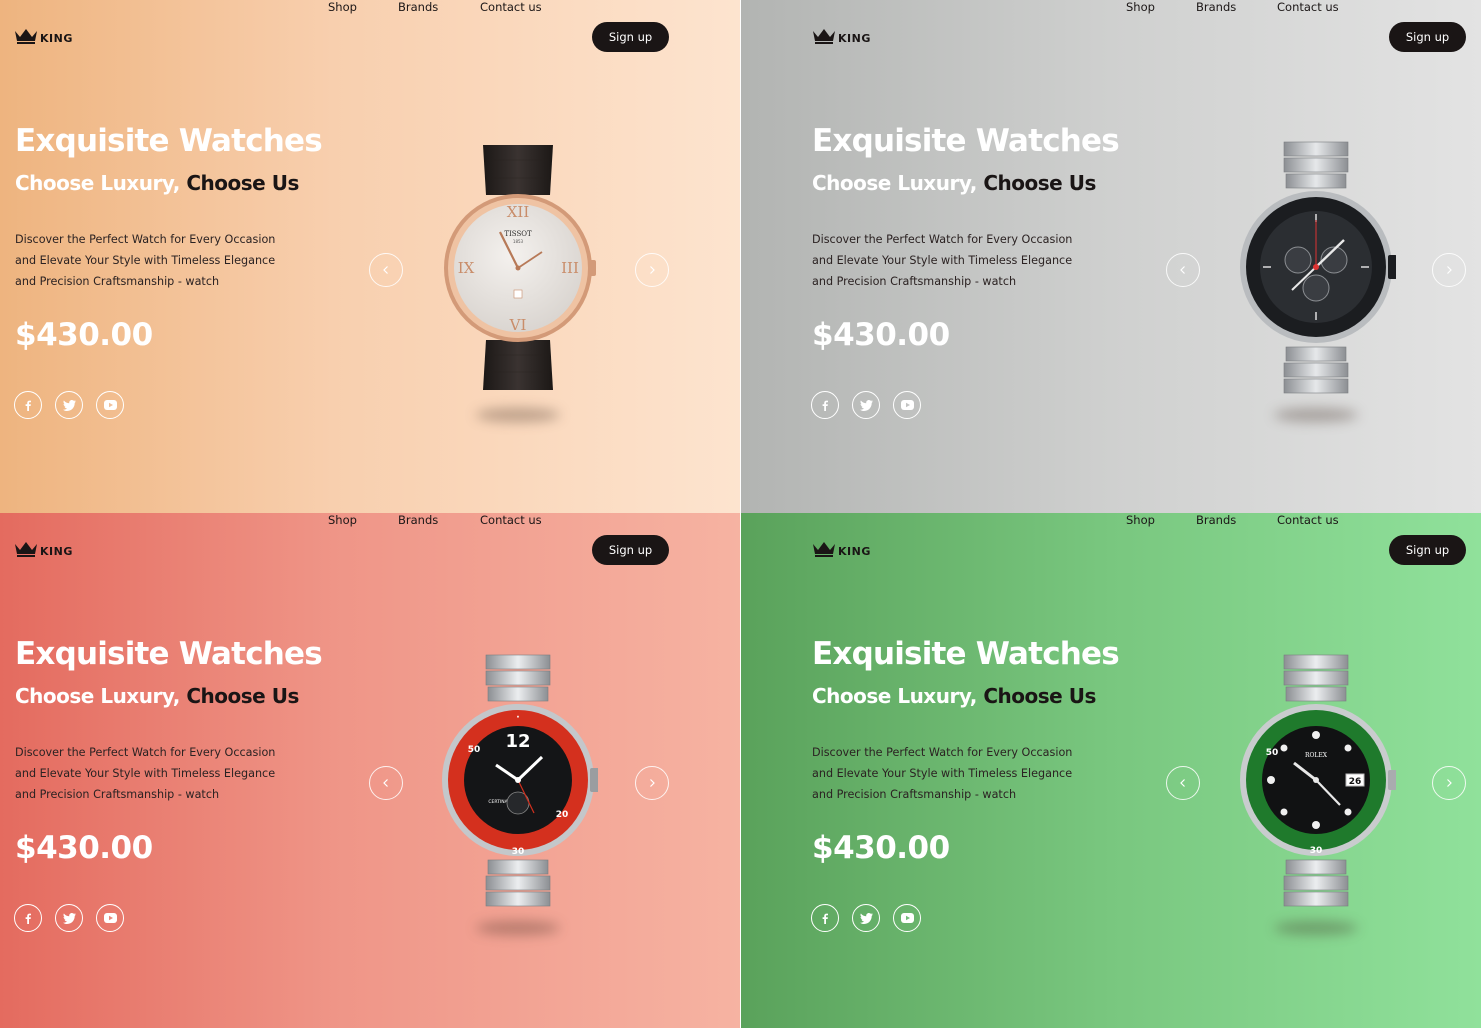 The image size is (1481, 1028). Describe the element at coordinates (518, 241) in the screenshot. I see `watch-year-text: 1853` at that location.